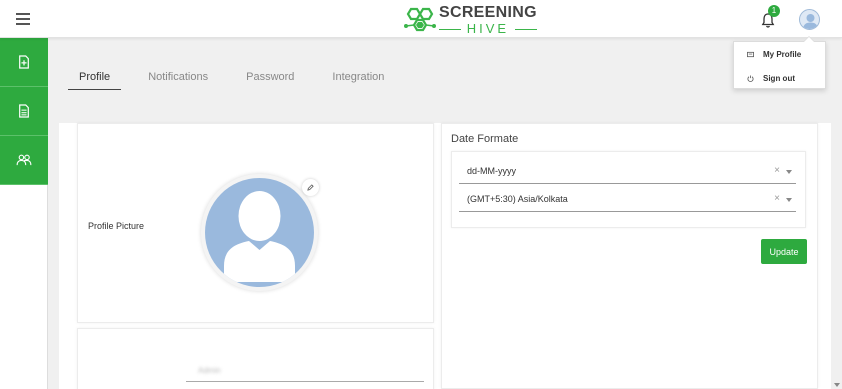 The width and height of the screenshot is (842, 389). What do you see at coordinates (358, 80) in the screenshot?
I see `tab-integration: Integration` at bounding box center [358, 80].